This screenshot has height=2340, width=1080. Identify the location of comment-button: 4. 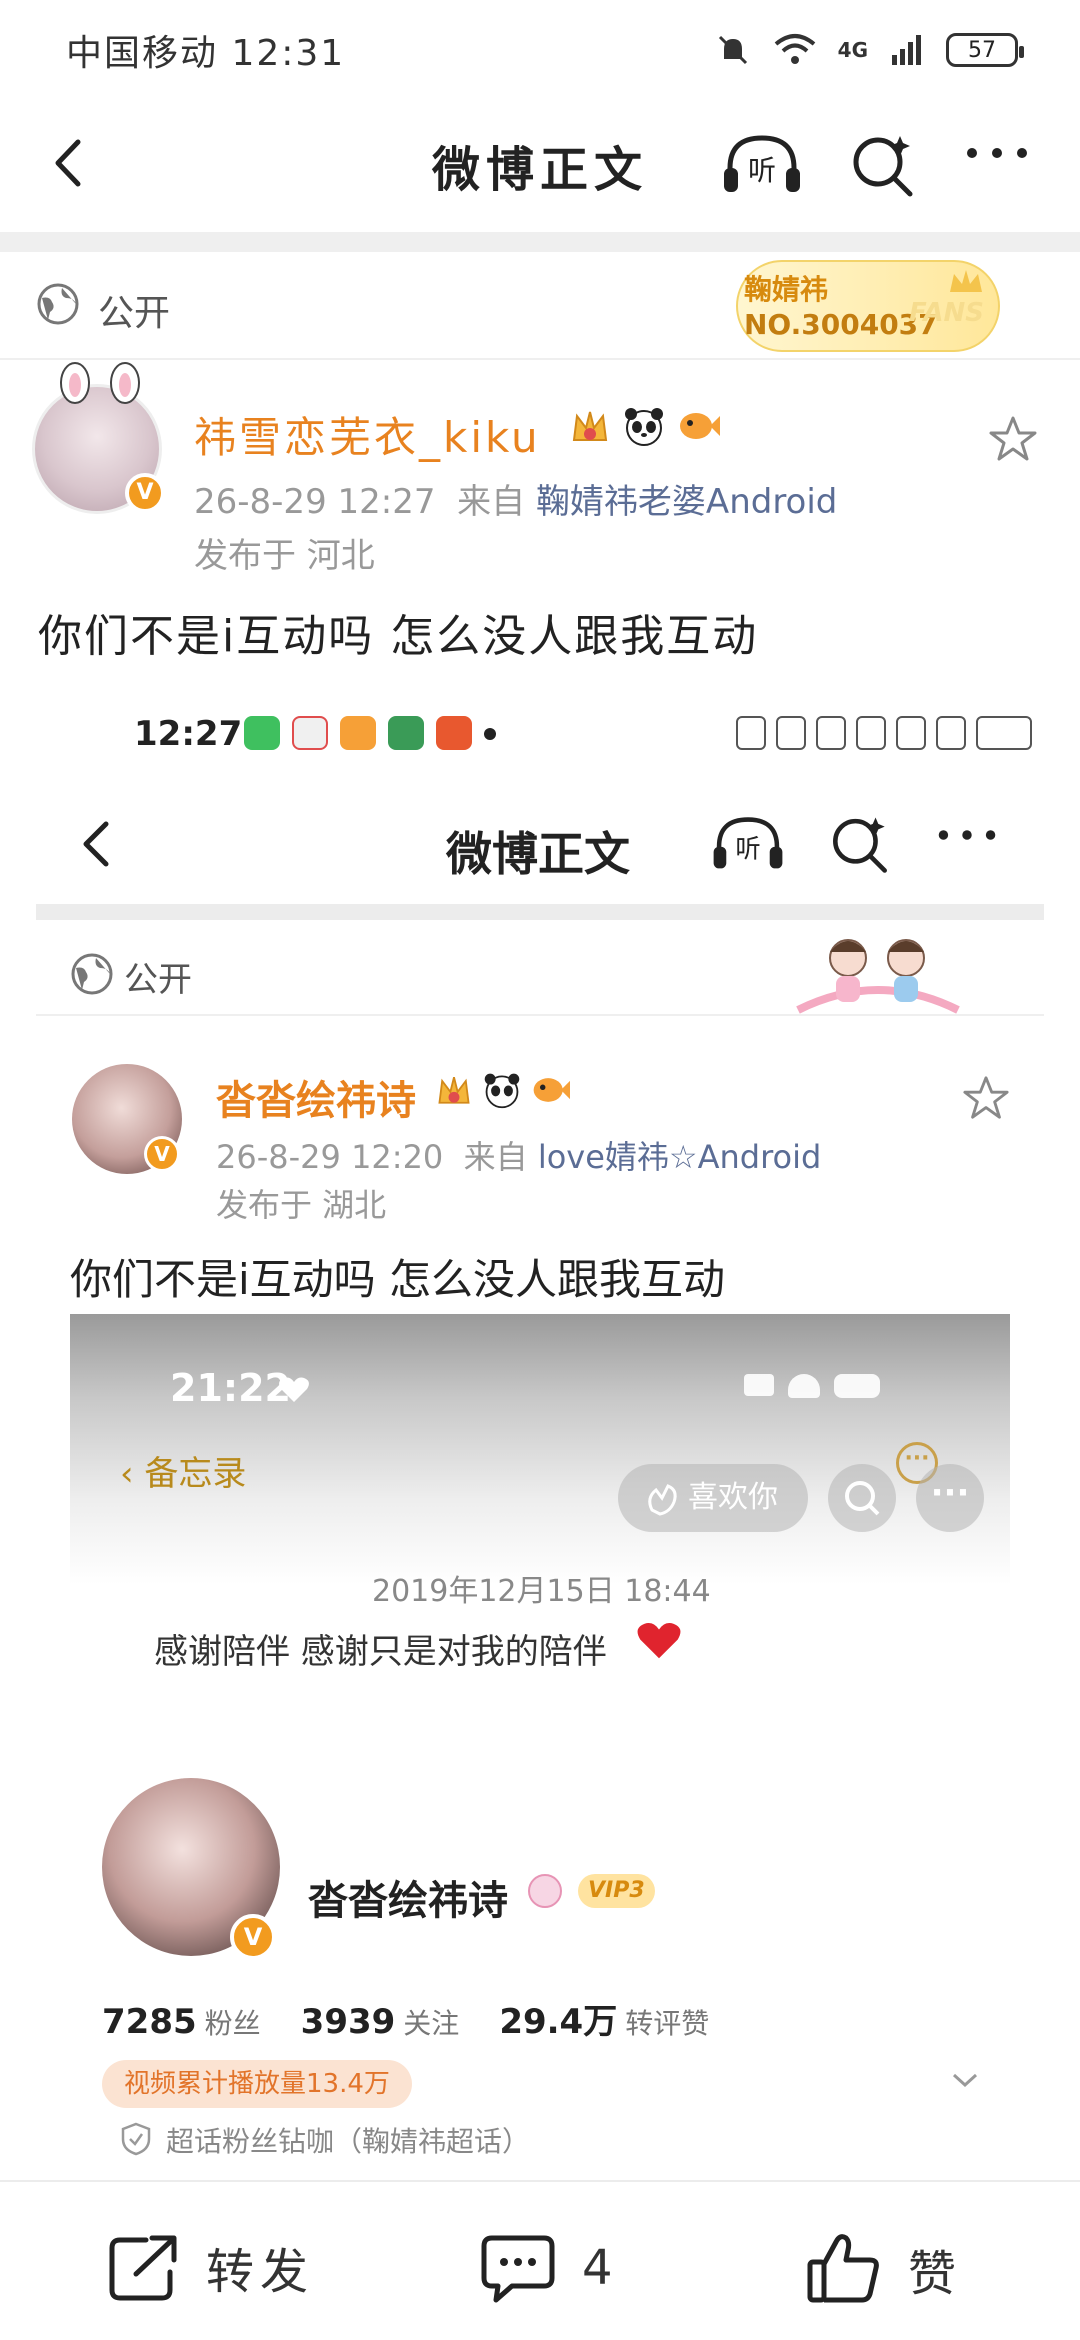
(549, 2268).